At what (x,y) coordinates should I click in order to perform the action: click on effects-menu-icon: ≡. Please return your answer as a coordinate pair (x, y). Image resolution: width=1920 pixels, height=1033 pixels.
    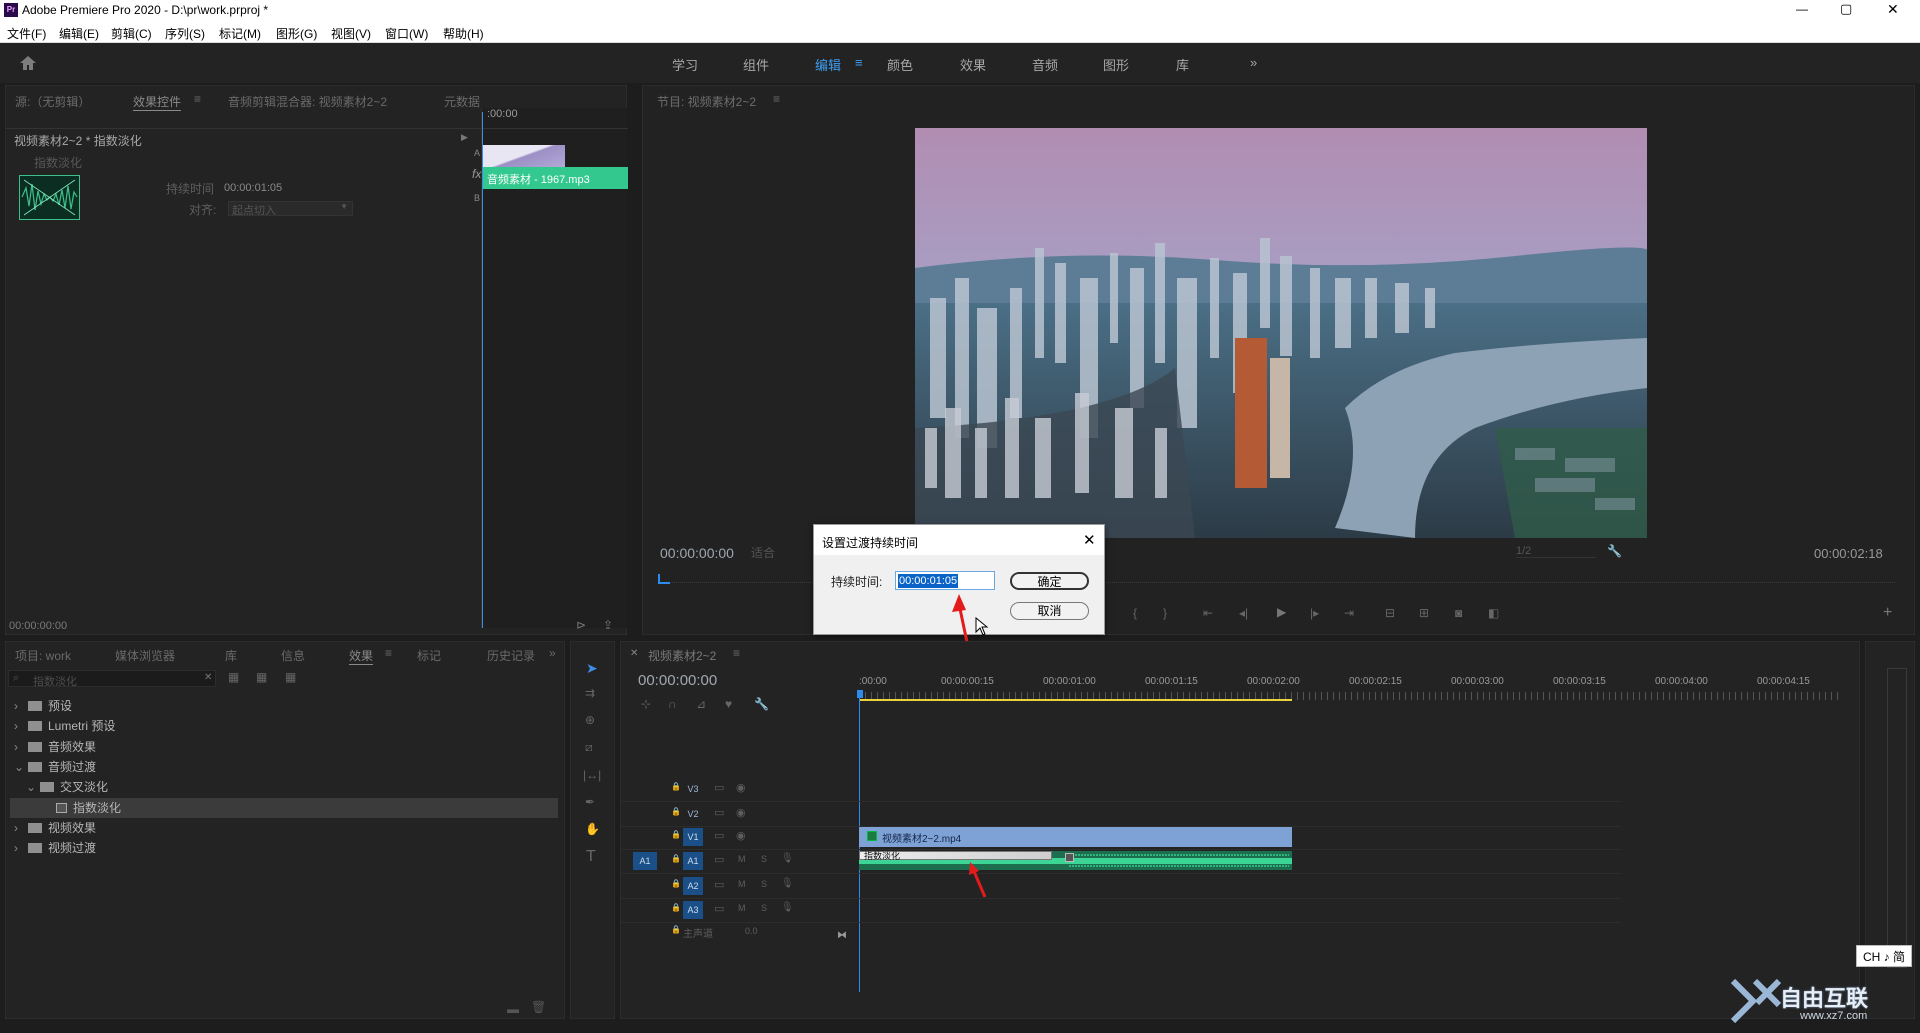
    Looking at the image, I should click on (388, 653).